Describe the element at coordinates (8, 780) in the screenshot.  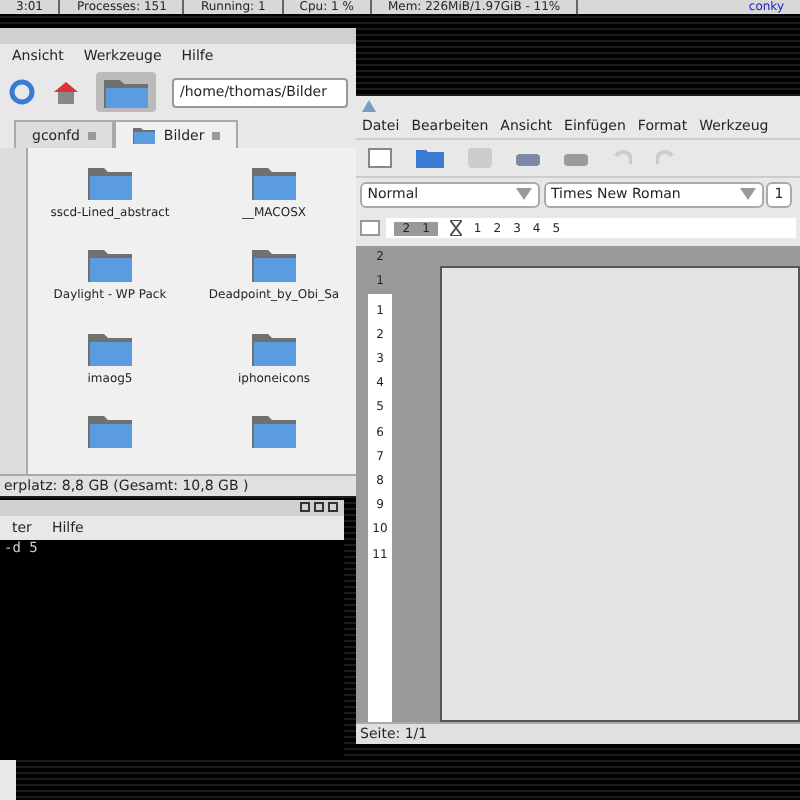
I see `panel-block` at that location.